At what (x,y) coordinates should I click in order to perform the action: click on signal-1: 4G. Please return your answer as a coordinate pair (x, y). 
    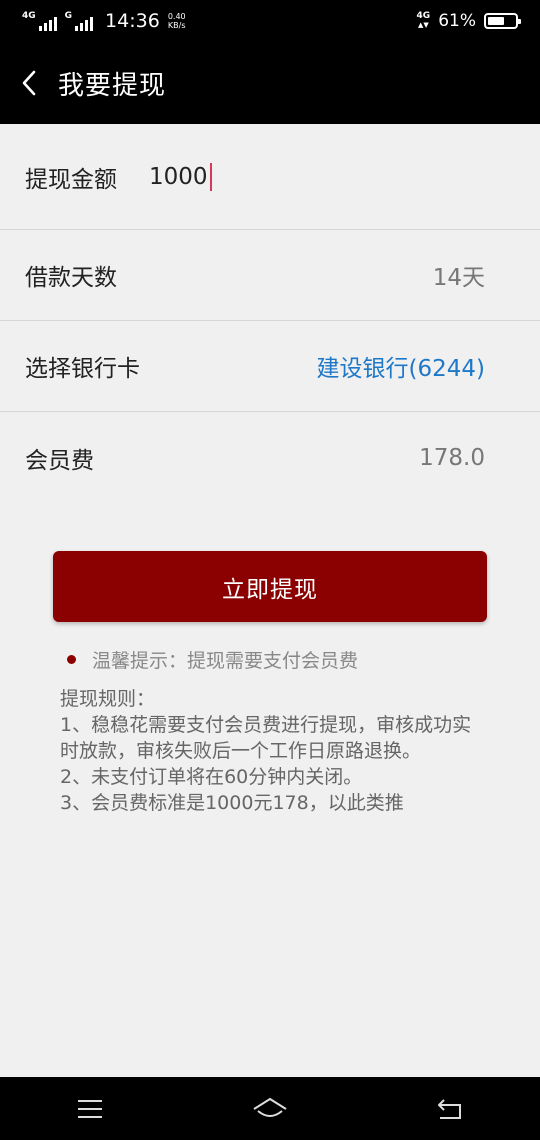
    Looking at the image, I should click on (39, 20).